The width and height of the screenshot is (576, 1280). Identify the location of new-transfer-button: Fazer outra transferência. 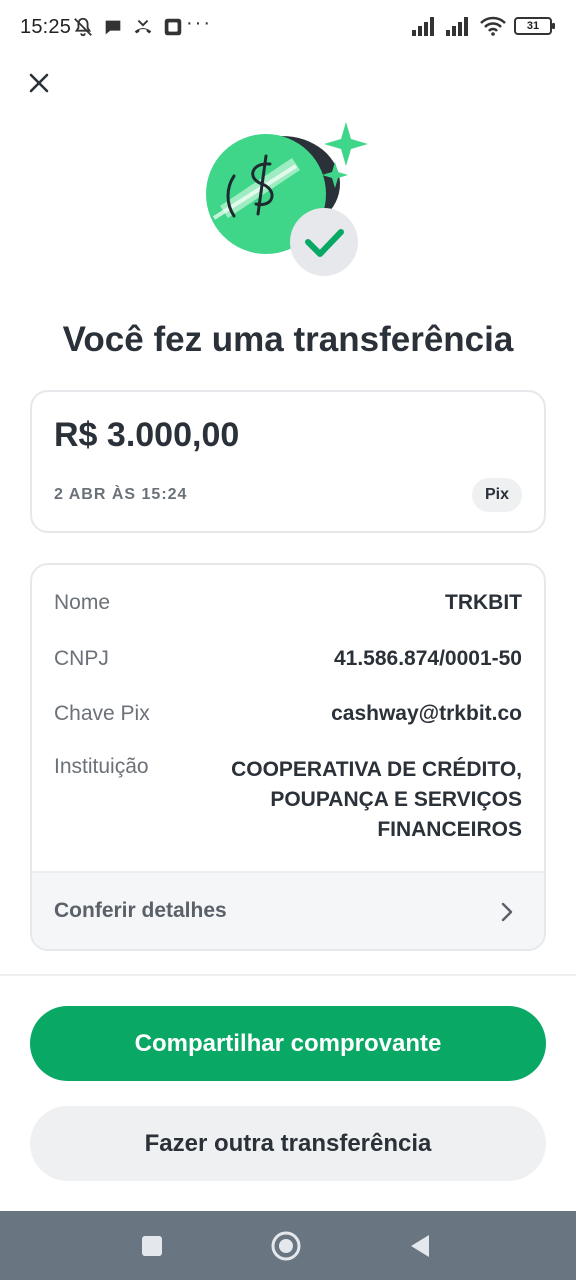
(288, 1143).